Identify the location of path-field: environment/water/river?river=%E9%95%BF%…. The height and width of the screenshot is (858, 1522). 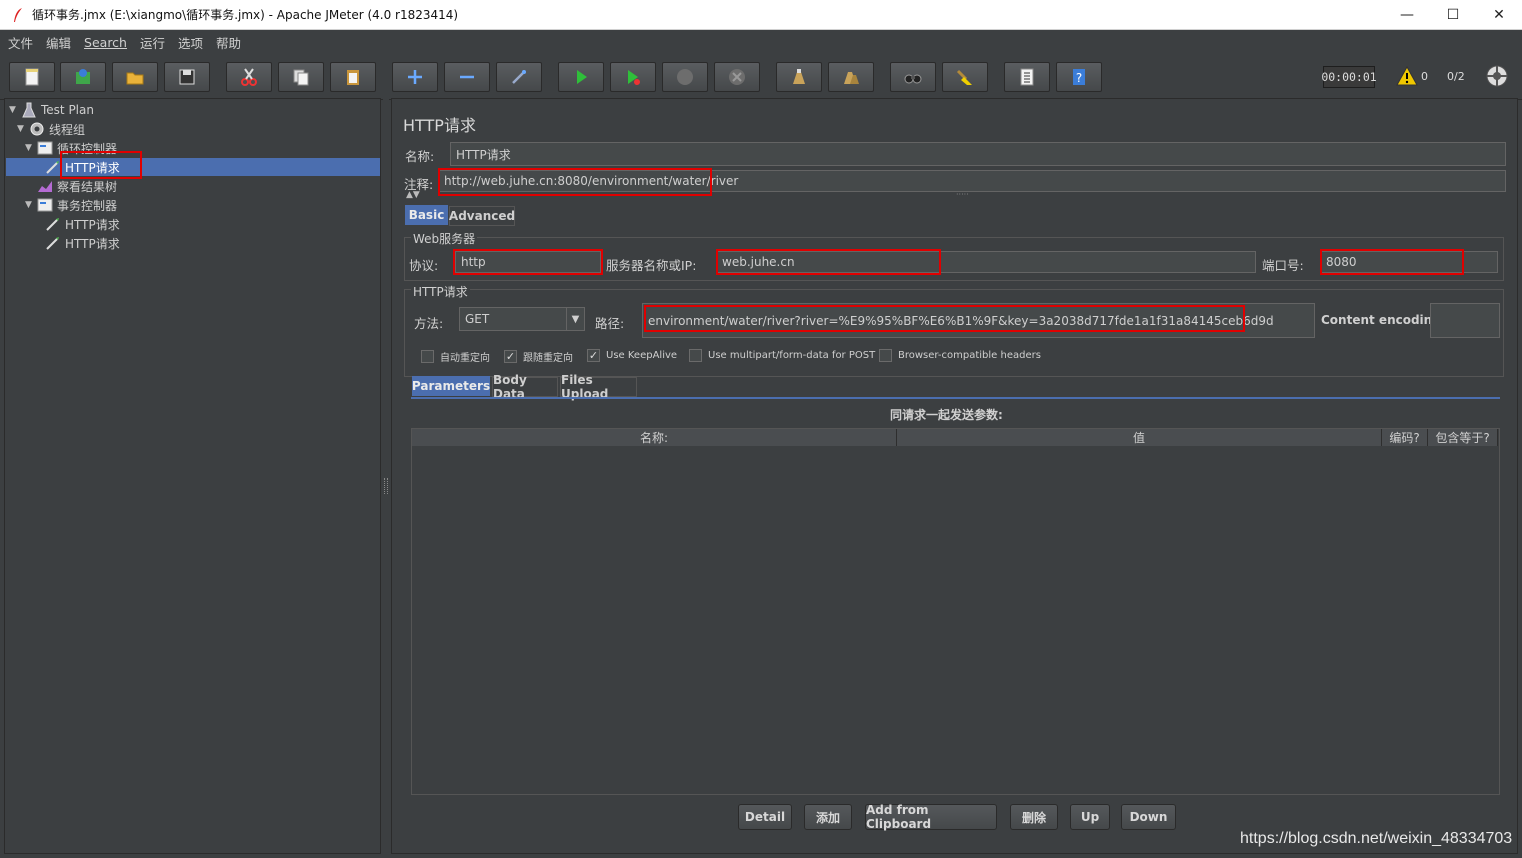
(978, 320).